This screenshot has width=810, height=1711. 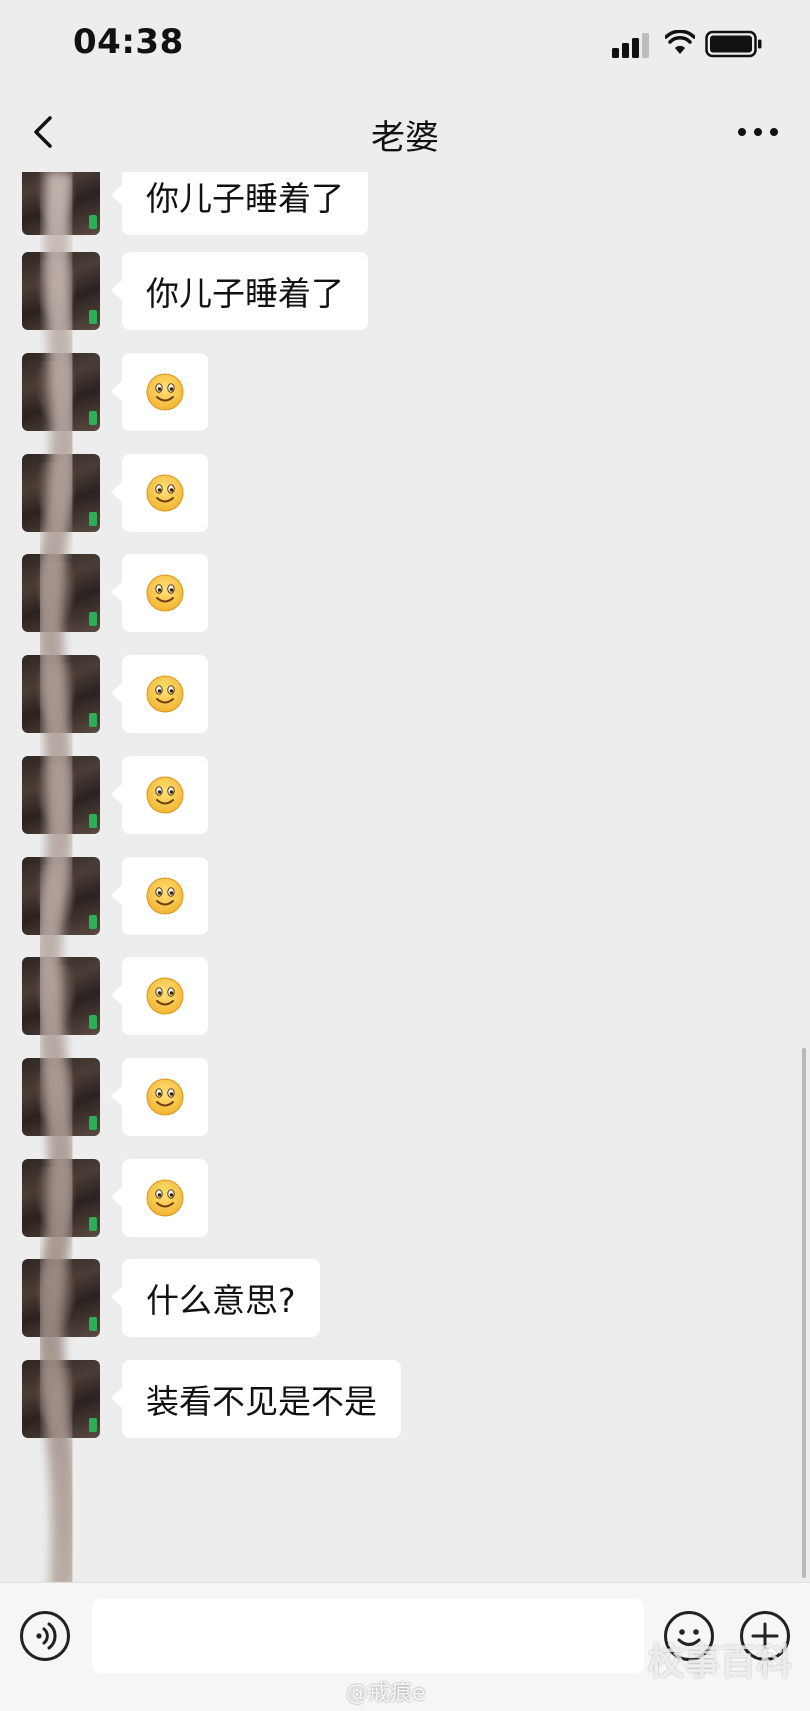 I want to click on text-message-bubble: 什么意思?, so click(x=215, y=1298).